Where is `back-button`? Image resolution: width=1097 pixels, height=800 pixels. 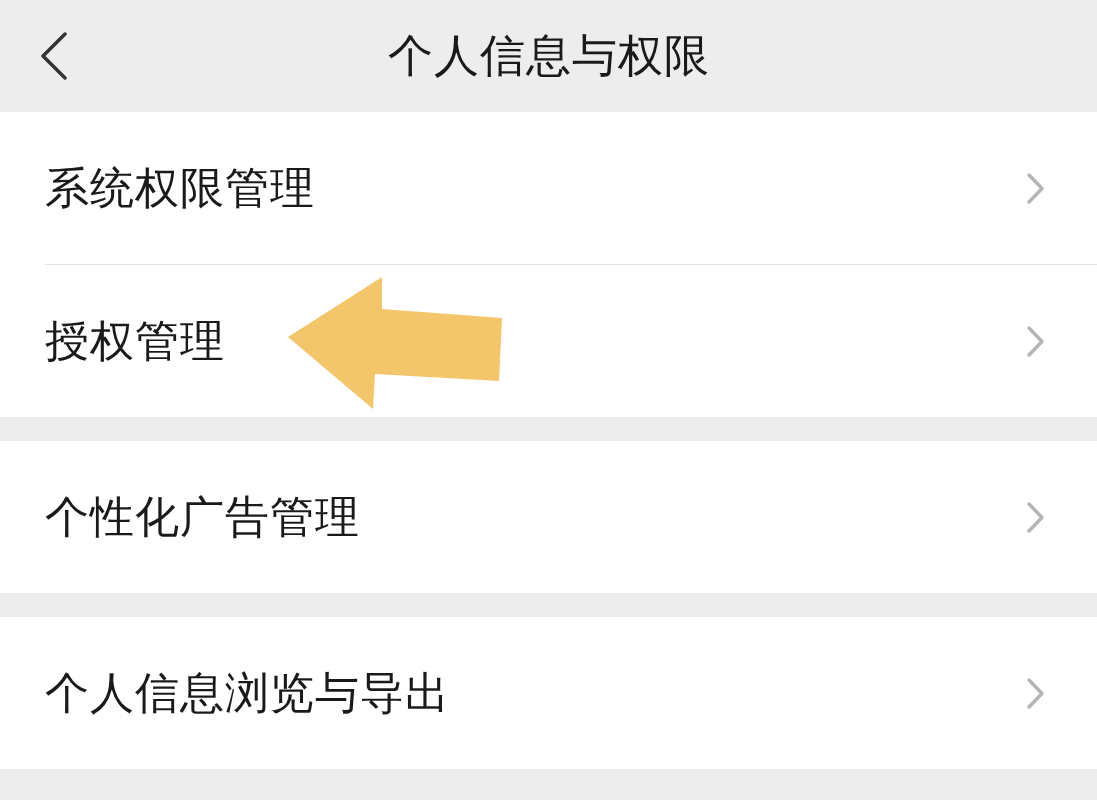 back-button is located at coordinates (54, 56).